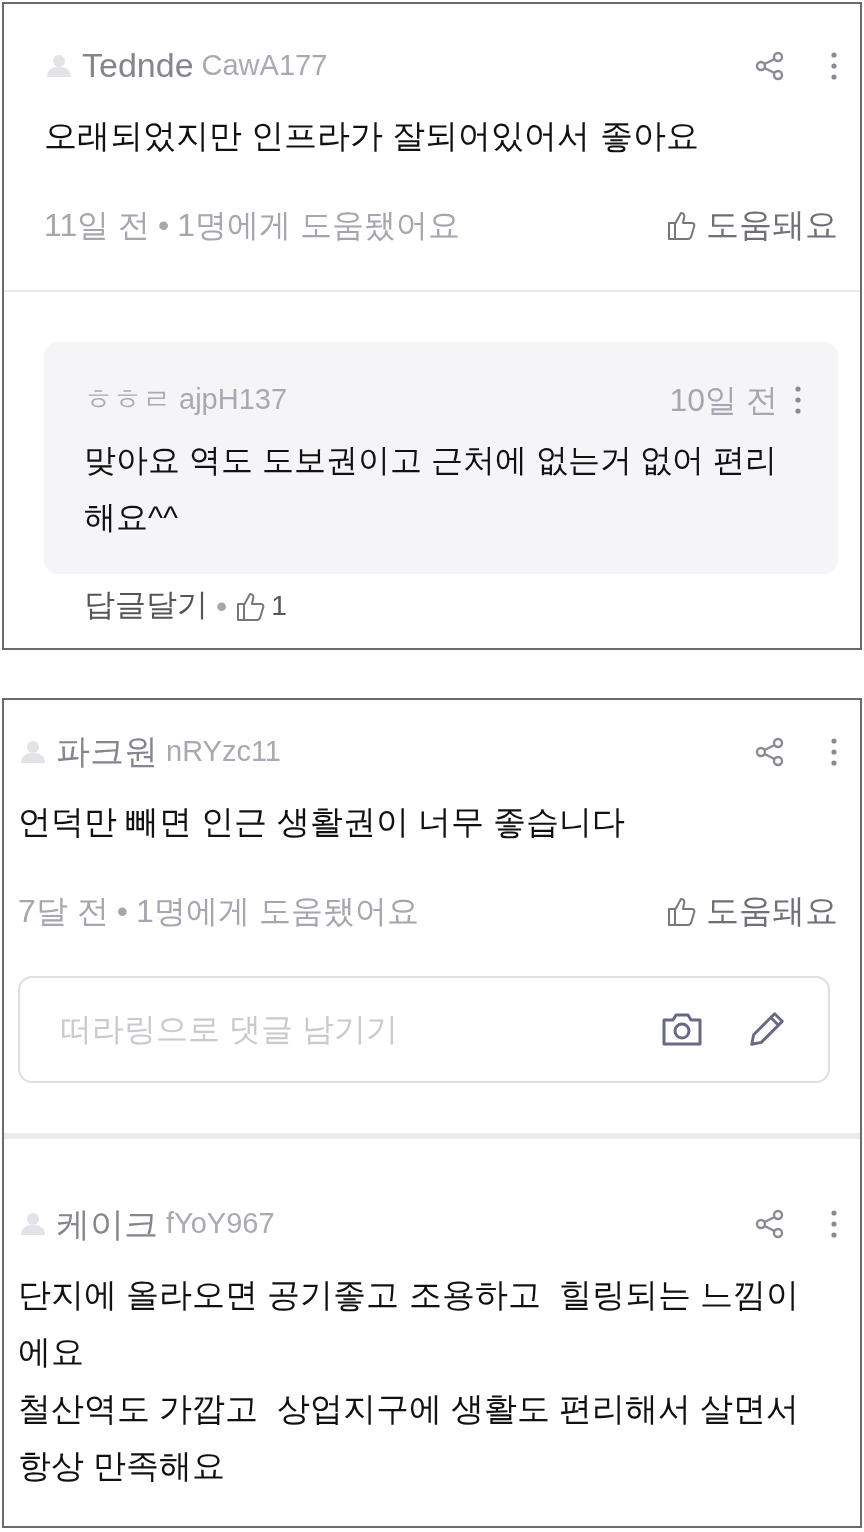 This screenshot has height=1532, width=864. What do you see at coordinates (264, 65) in the screenshot?
I see `user-id: CawA177` at bounding box center [264, 65].